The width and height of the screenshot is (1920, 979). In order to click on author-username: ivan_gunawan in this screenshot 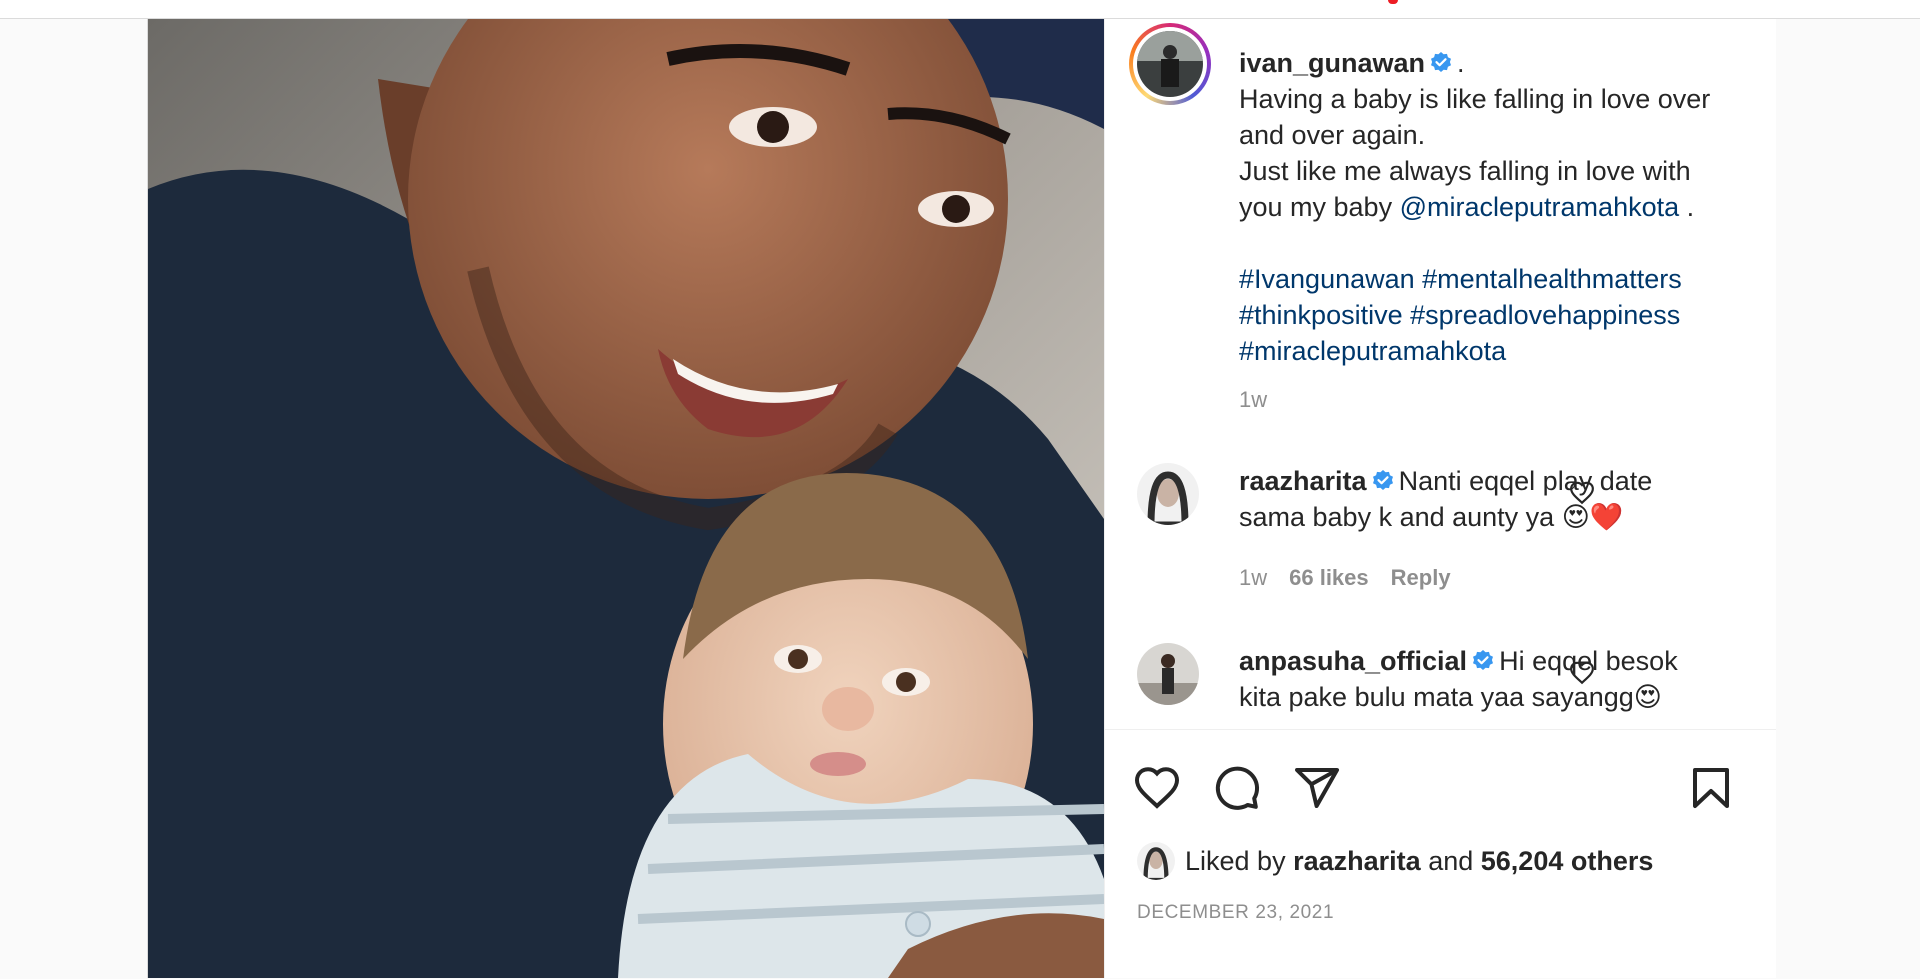, I will do `click(1332, 63)`.